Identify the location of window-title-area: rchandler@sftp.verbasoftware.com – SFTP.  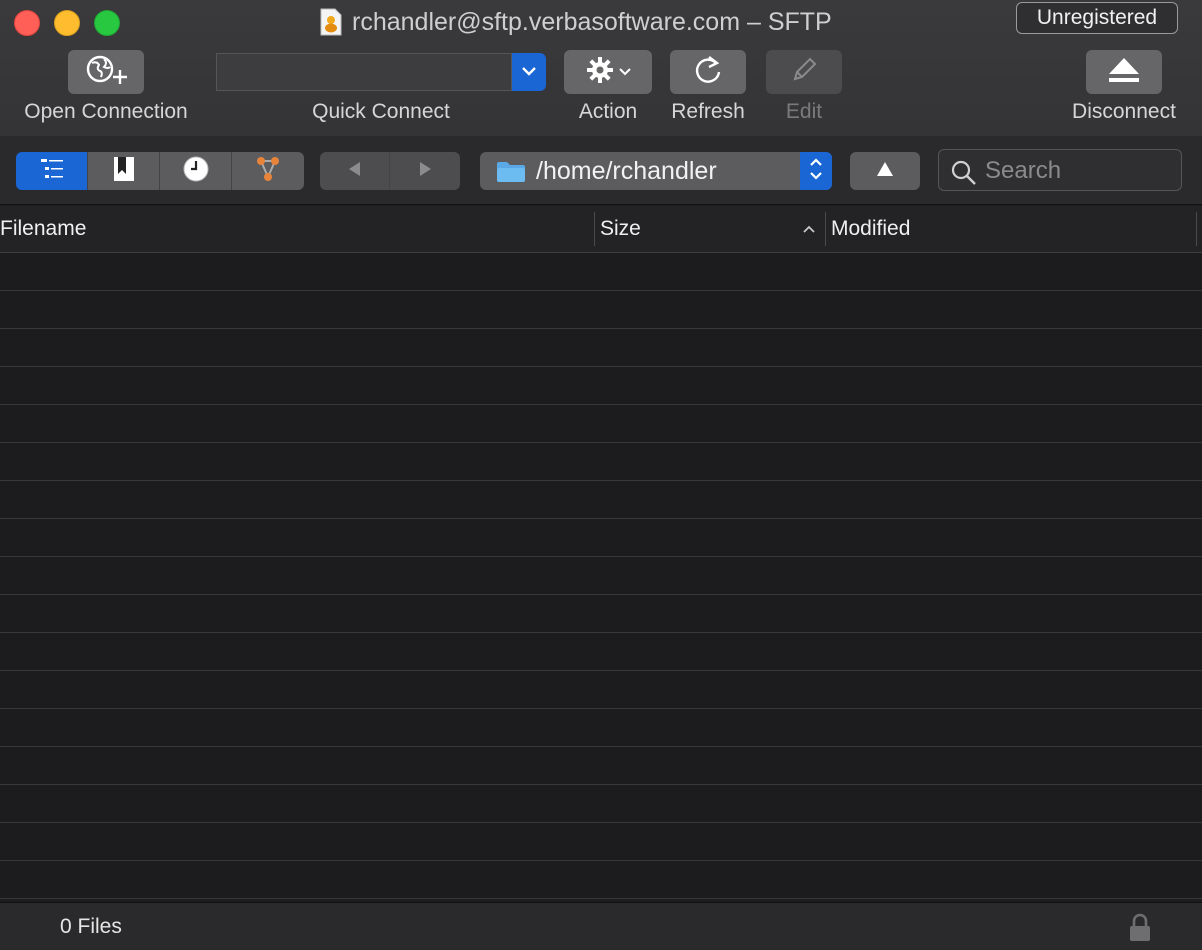
(576, 22).